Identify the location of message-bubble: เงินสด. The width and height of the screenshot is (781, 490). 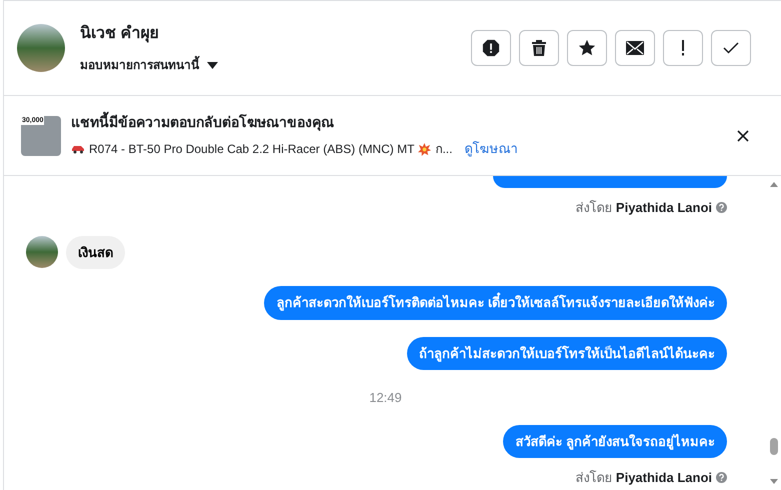
(95, 252).